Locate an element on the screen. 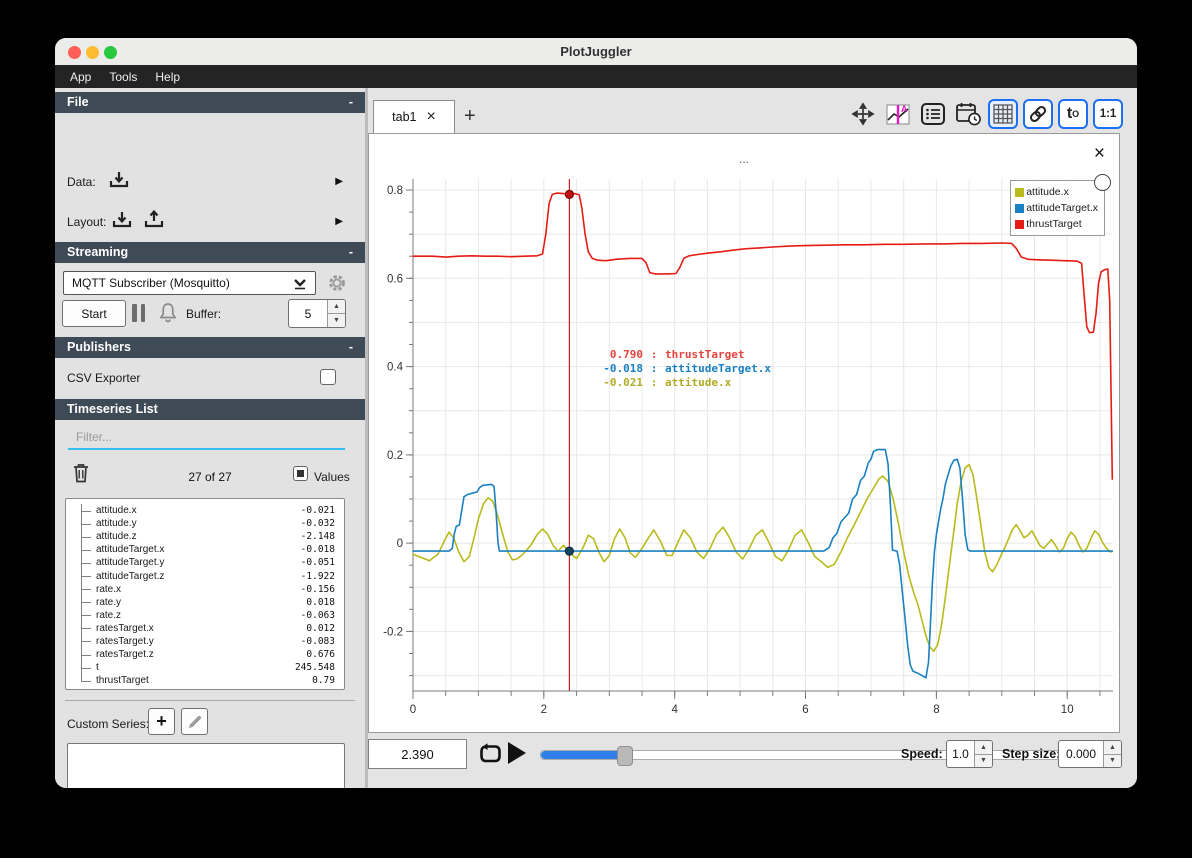 The image size is (1192, 858). legend-entry: thrustTarget is located at coordinates (1056, 224).